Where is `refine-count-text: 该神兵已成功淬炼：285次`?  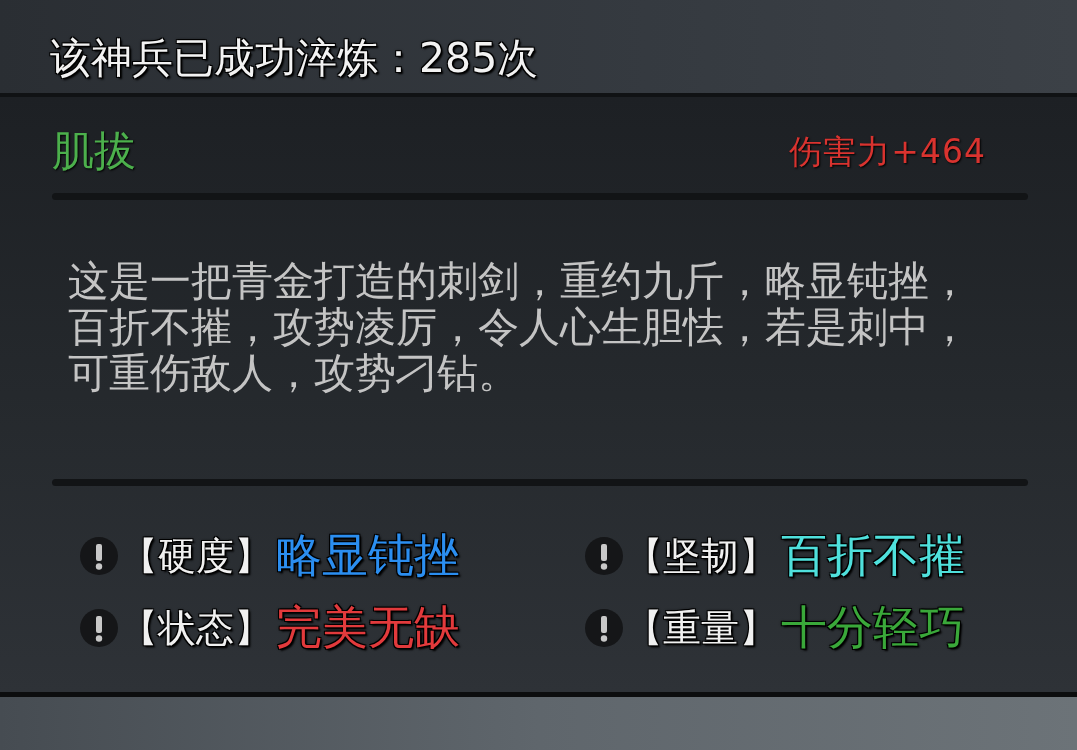 refine-count-text: 该神兵已成功淬炼：285次 is located at coordinates (294, 58).